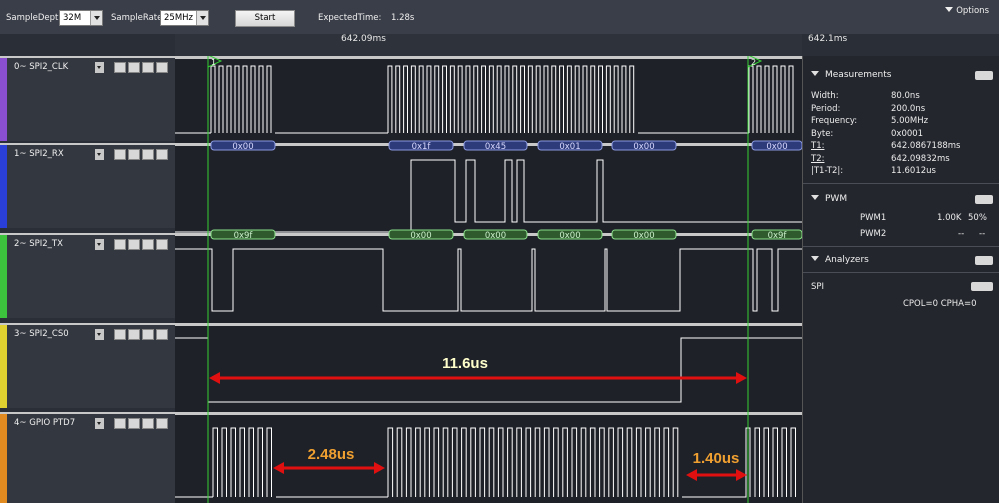  What do you see at coordinates (822, 133) in the screenshot?
I see `measurement-label: Byte:` at bounding box center [822, 133].